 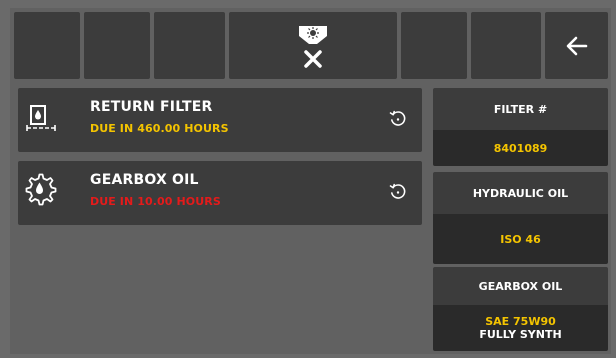 I want to click on gearbox-oil-text-line2: FULLY SYNTH, so click(x=520, y=334).